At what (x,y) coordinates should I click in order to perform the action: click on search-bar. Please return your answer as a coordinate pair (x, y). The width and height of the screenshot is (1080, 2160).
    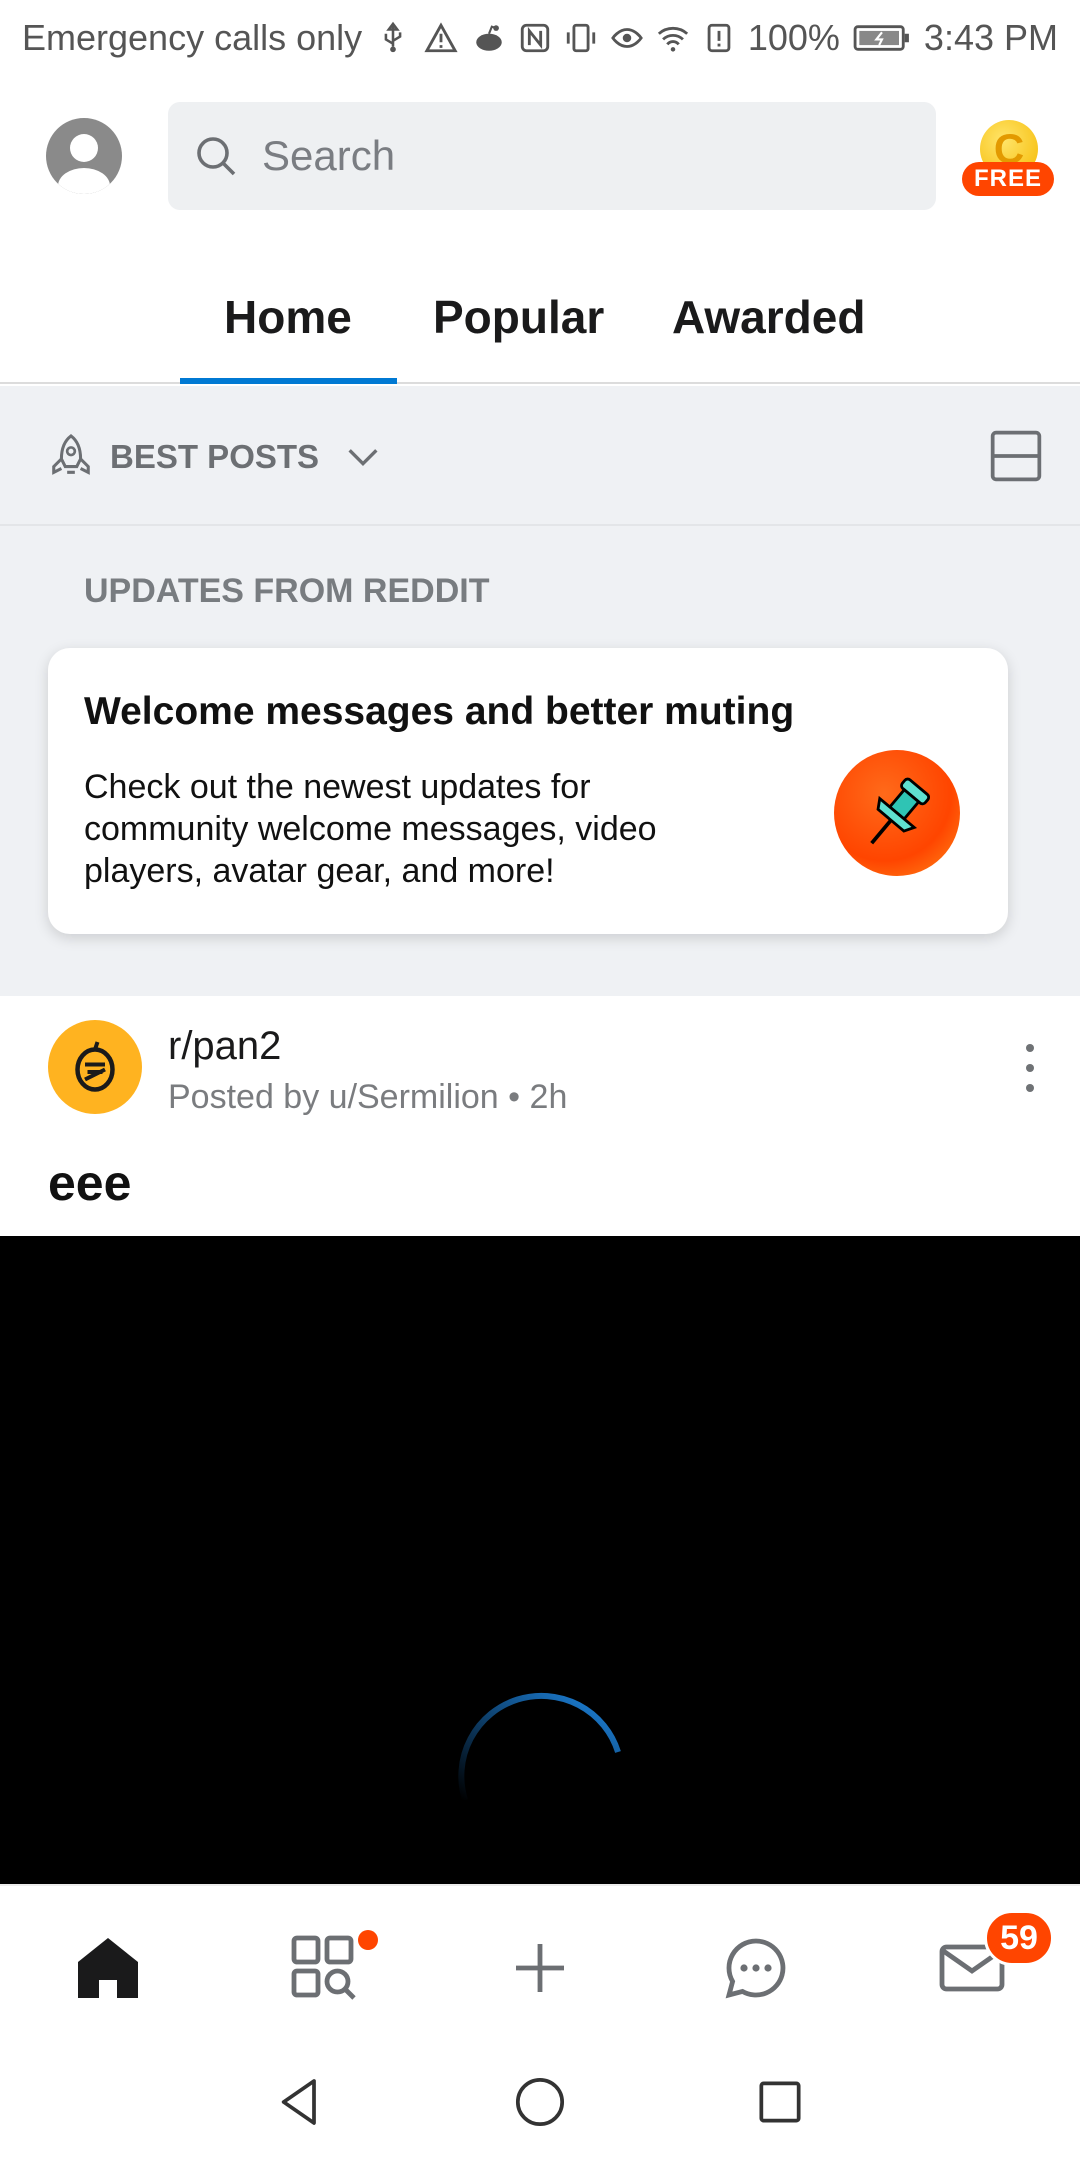
    Looking at the image, I should click on (552, 156).